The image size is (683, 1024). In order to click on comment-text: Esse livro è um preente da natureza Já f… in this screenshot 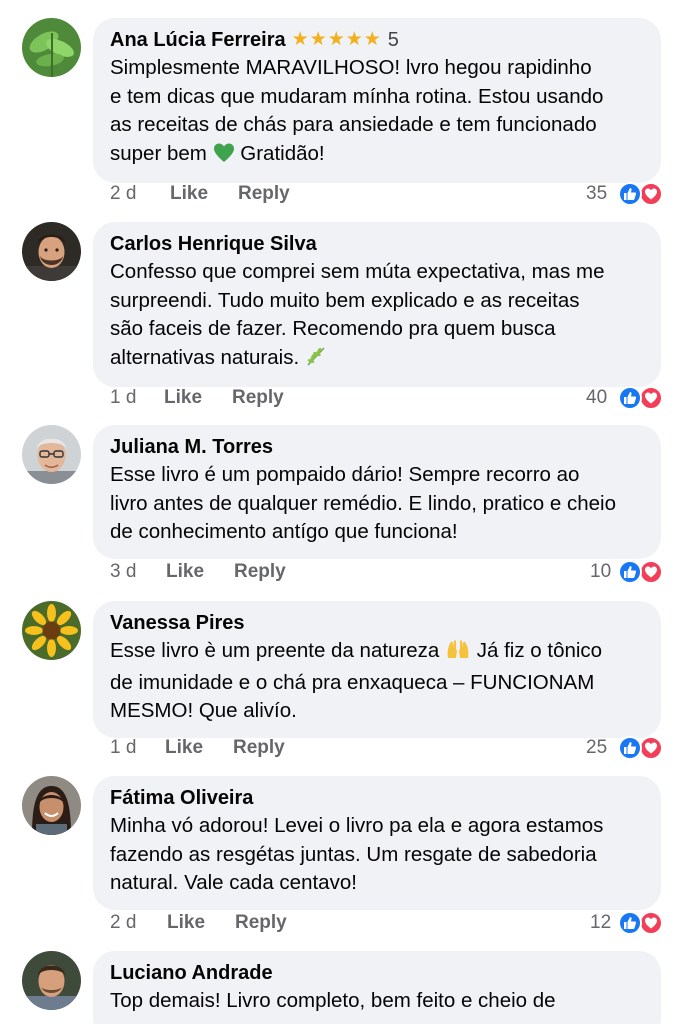, I will do `click(377, 681)`.